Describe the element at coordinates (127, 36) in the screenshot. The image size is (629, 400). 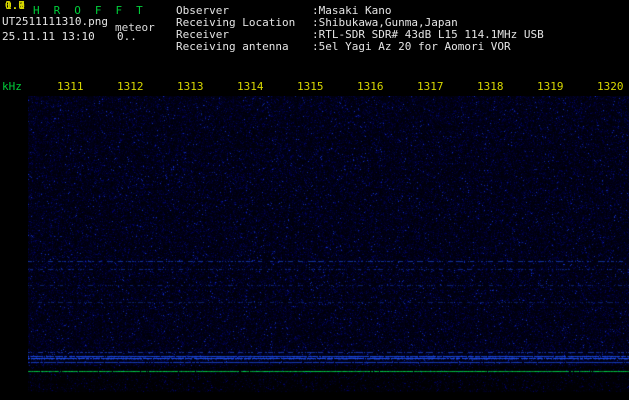
I see `counter-label: 0..` at that location.